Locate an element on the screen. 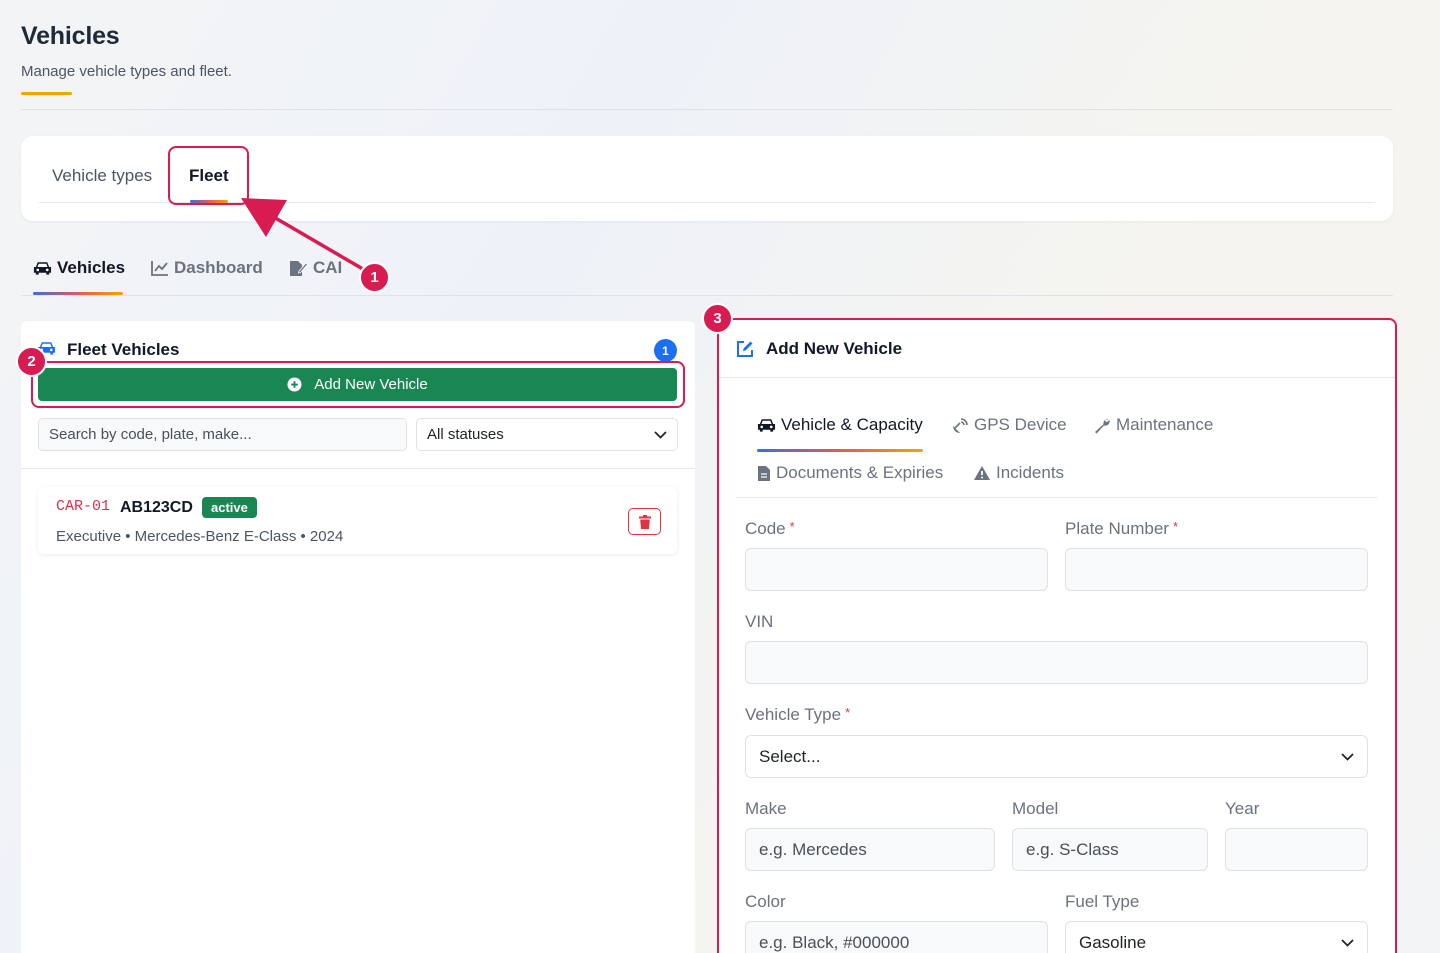  subtab-dashboard: Dashboard is located at coordinates (207, 268).